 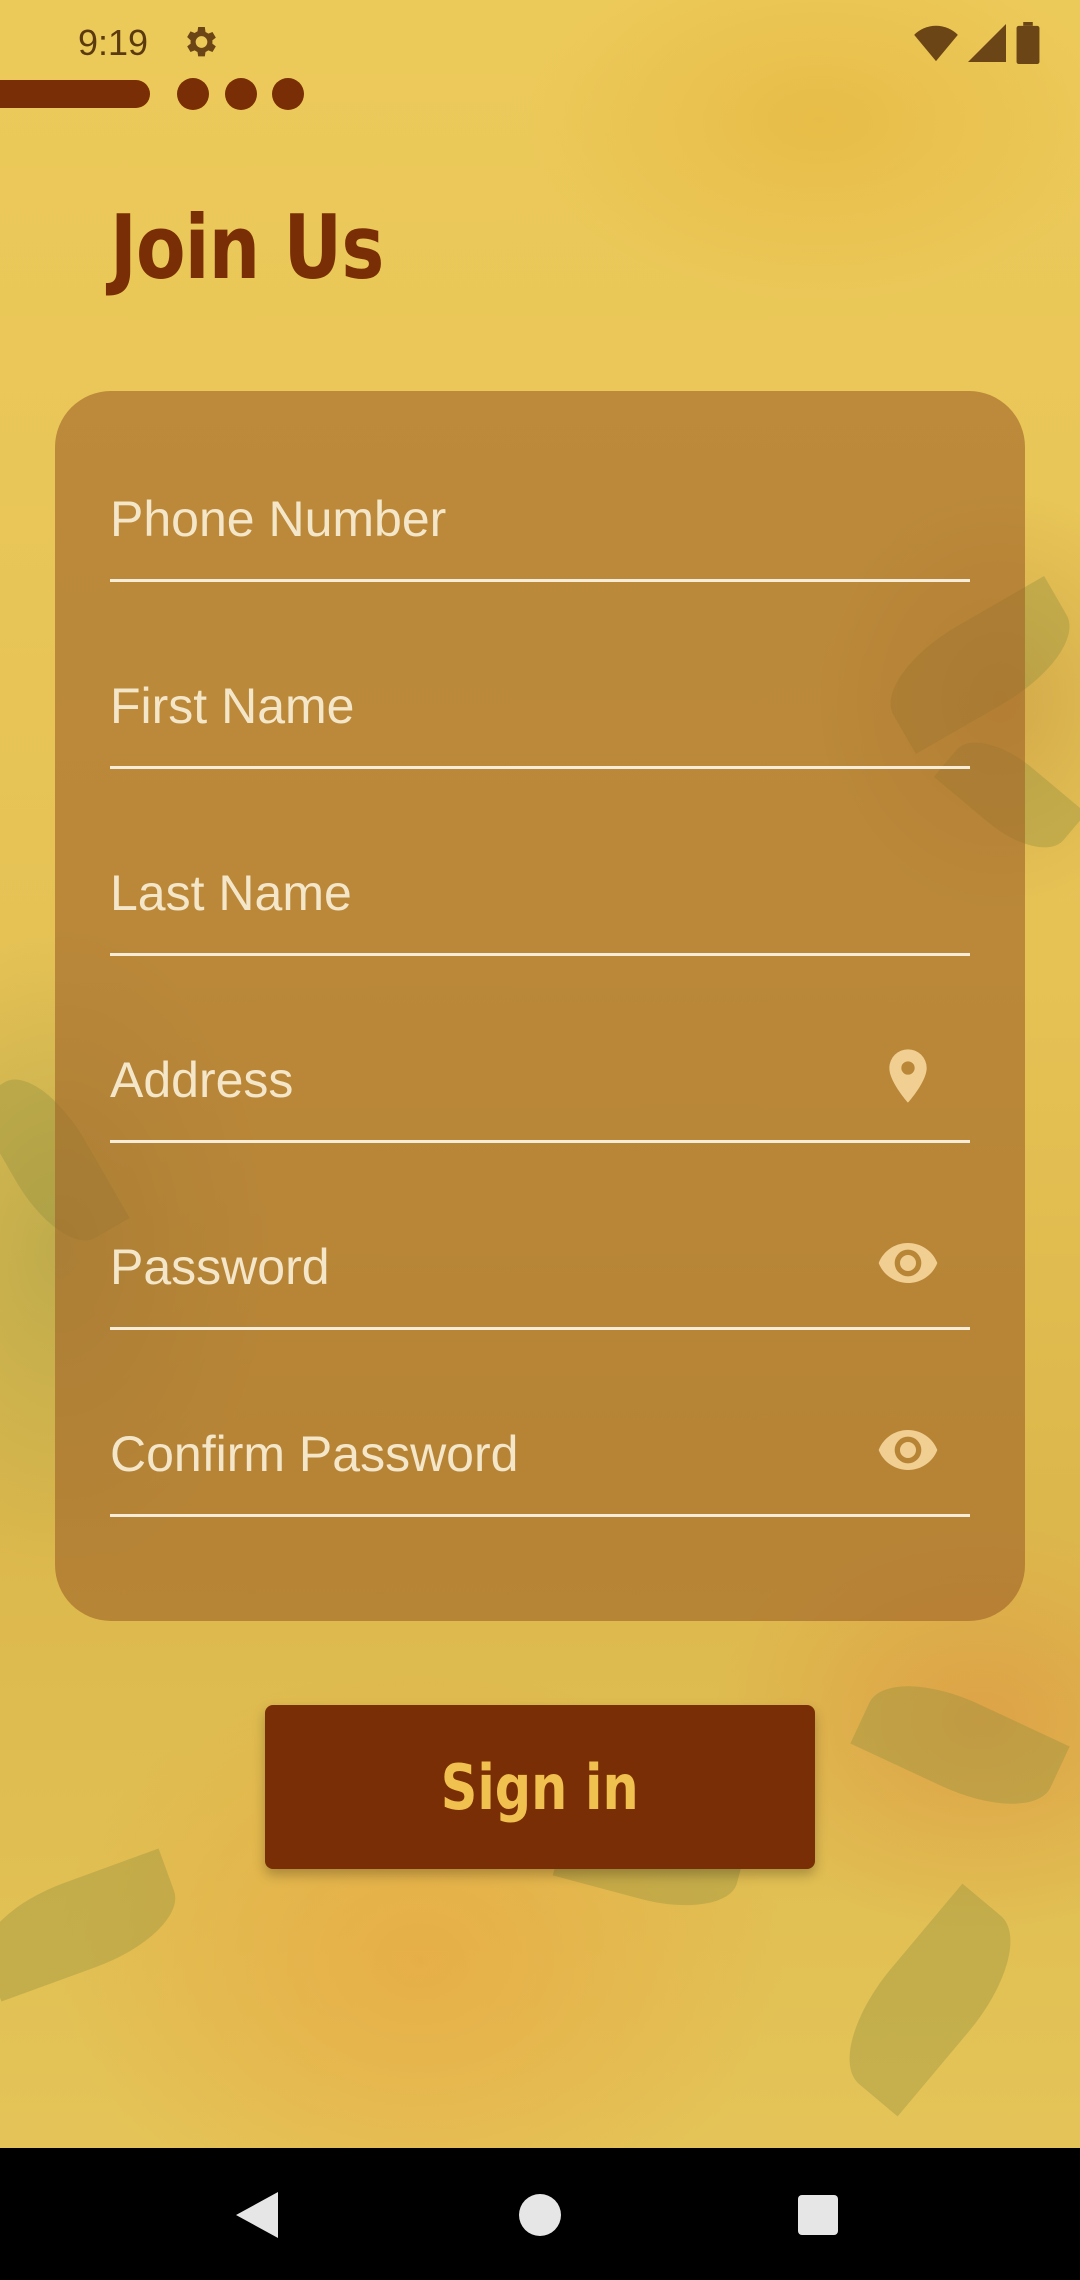 What do you see at coordinates (490, 1080) in the screenshot?
I see `address-input` at bounding box center [490, 1080].